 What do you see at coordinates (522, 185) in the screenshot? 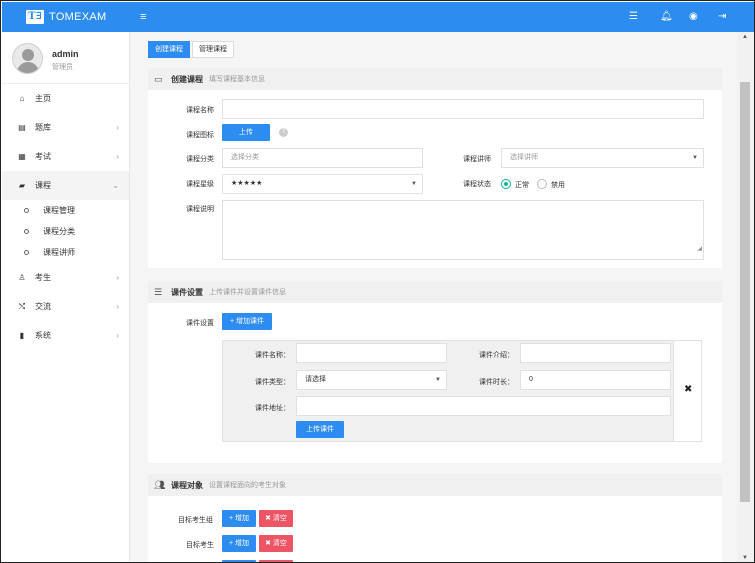
I see `status-normal-label: 正常` at bounding box center [522, 185].